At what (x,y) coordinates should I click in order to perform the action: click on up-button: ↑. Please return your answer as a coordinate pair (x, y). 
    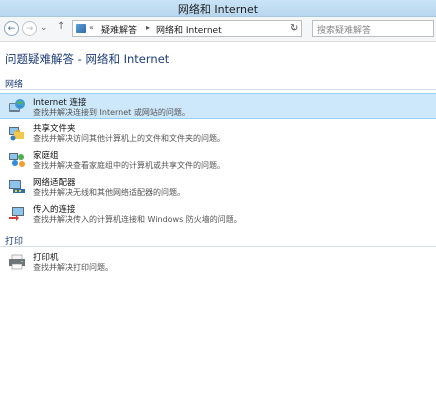
    Looking at the image, I should click on (61, 26).